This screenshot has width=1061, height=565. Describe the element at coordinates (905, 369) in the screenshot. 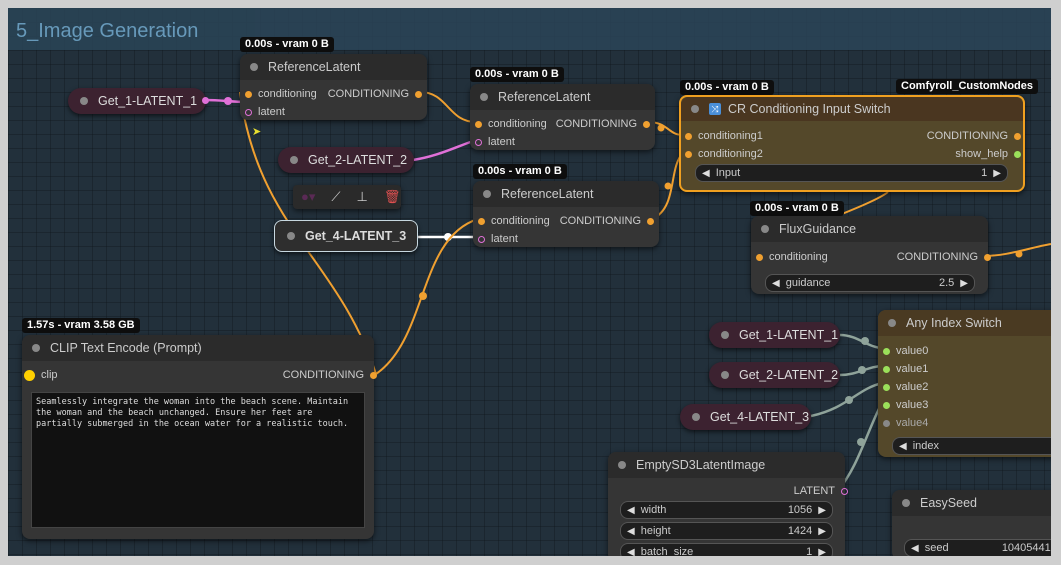

I see `value1-input: value1` at that location.